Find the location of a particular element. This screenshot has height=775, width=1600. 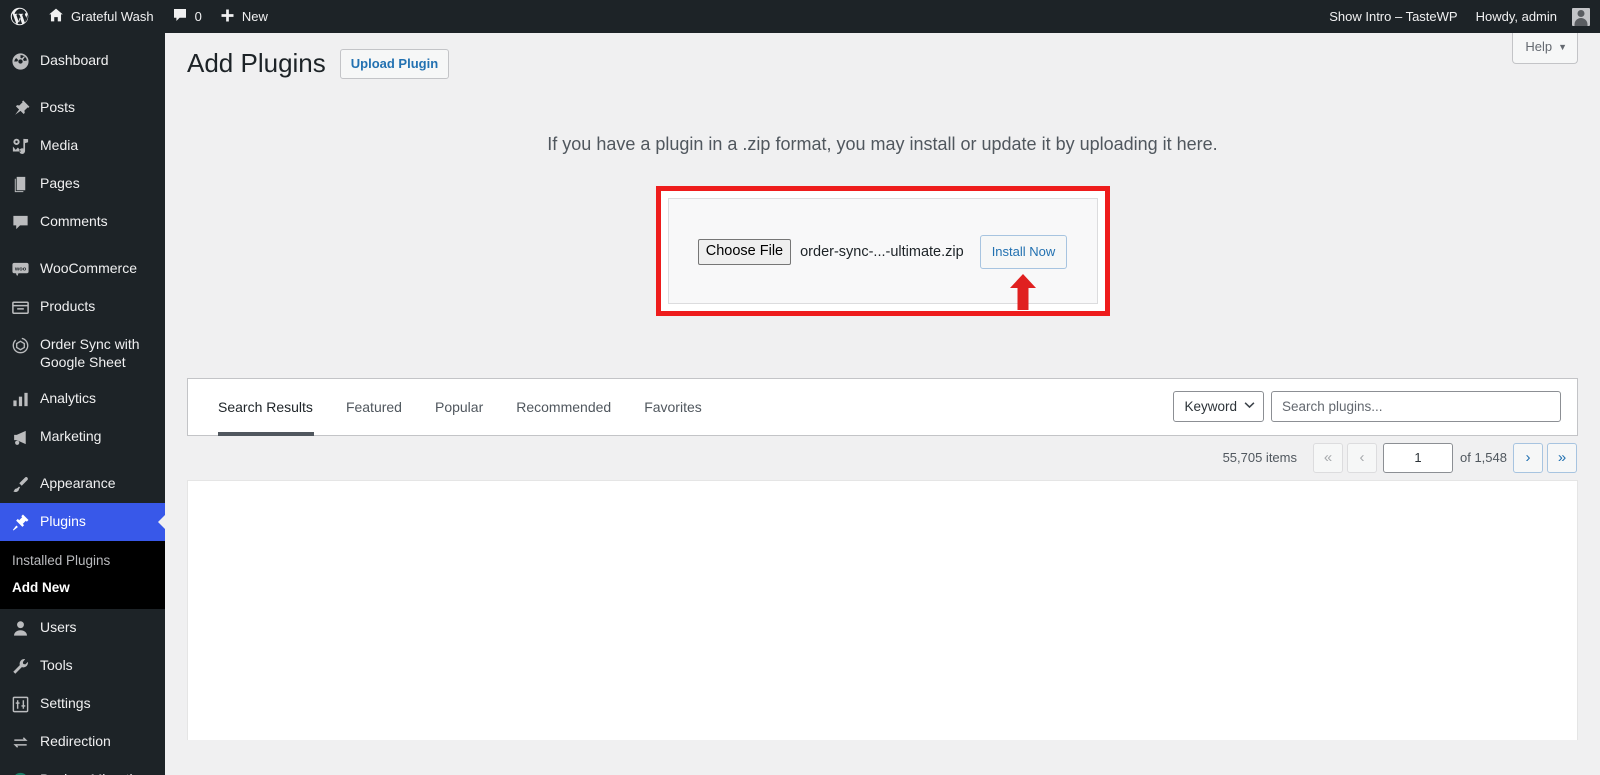

sidebar-item-backup-migration: Backup Migration is located at coordinates (82, 768).